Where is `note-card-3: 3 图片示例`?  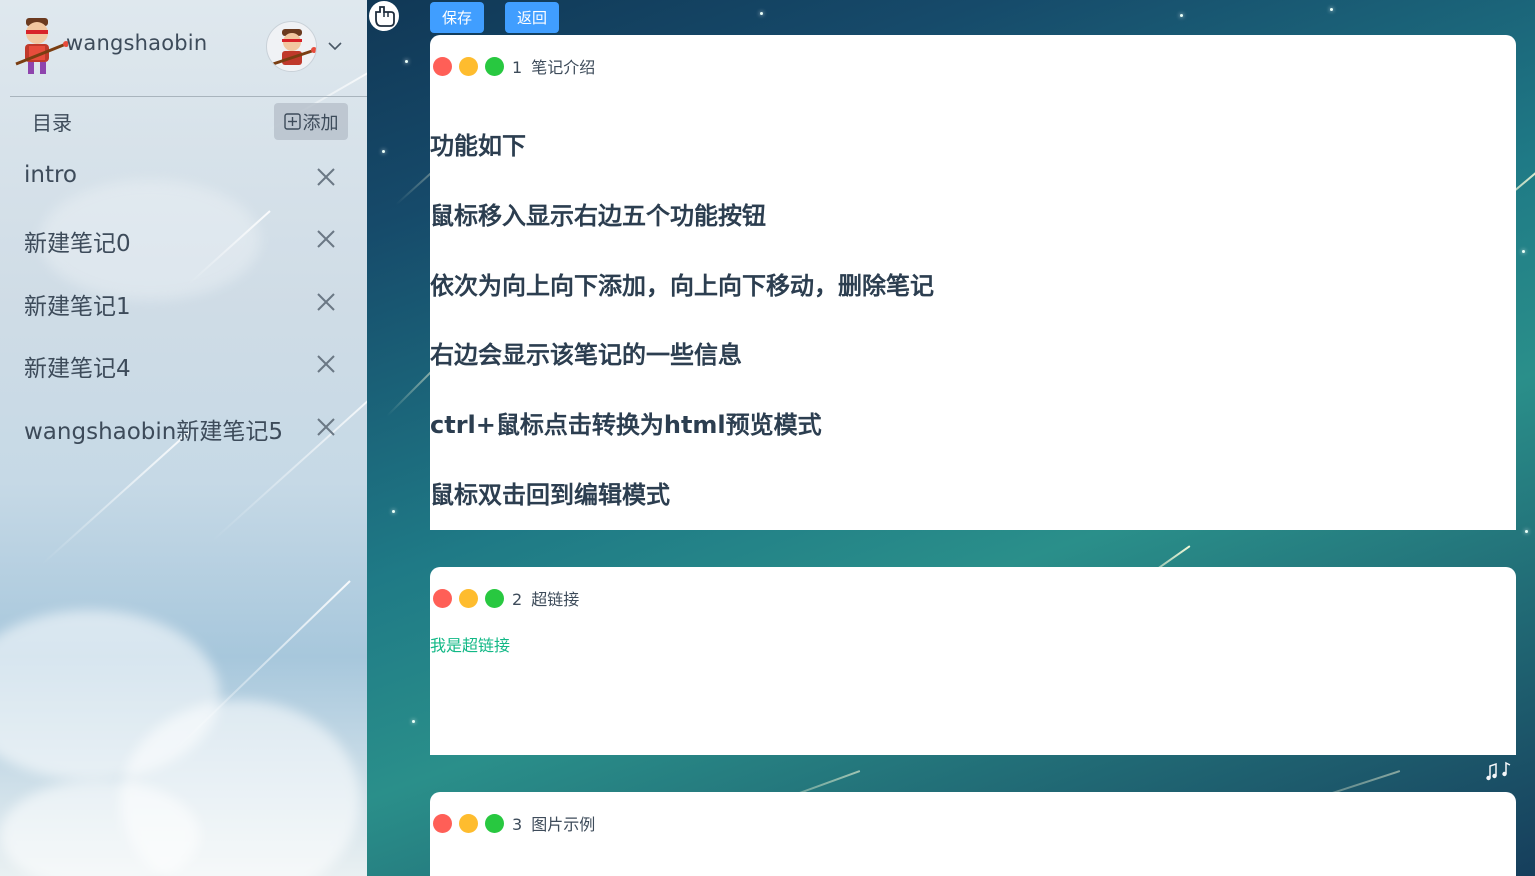
note-card-3: 3 图片示例 is located at coordinates (973, 834).